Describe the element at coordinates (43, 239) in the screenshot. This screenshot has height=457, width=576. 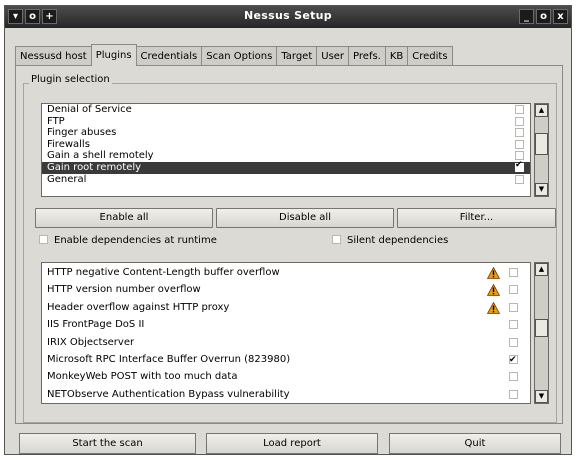
I see `enable-dependencies-checkbox` at that location.